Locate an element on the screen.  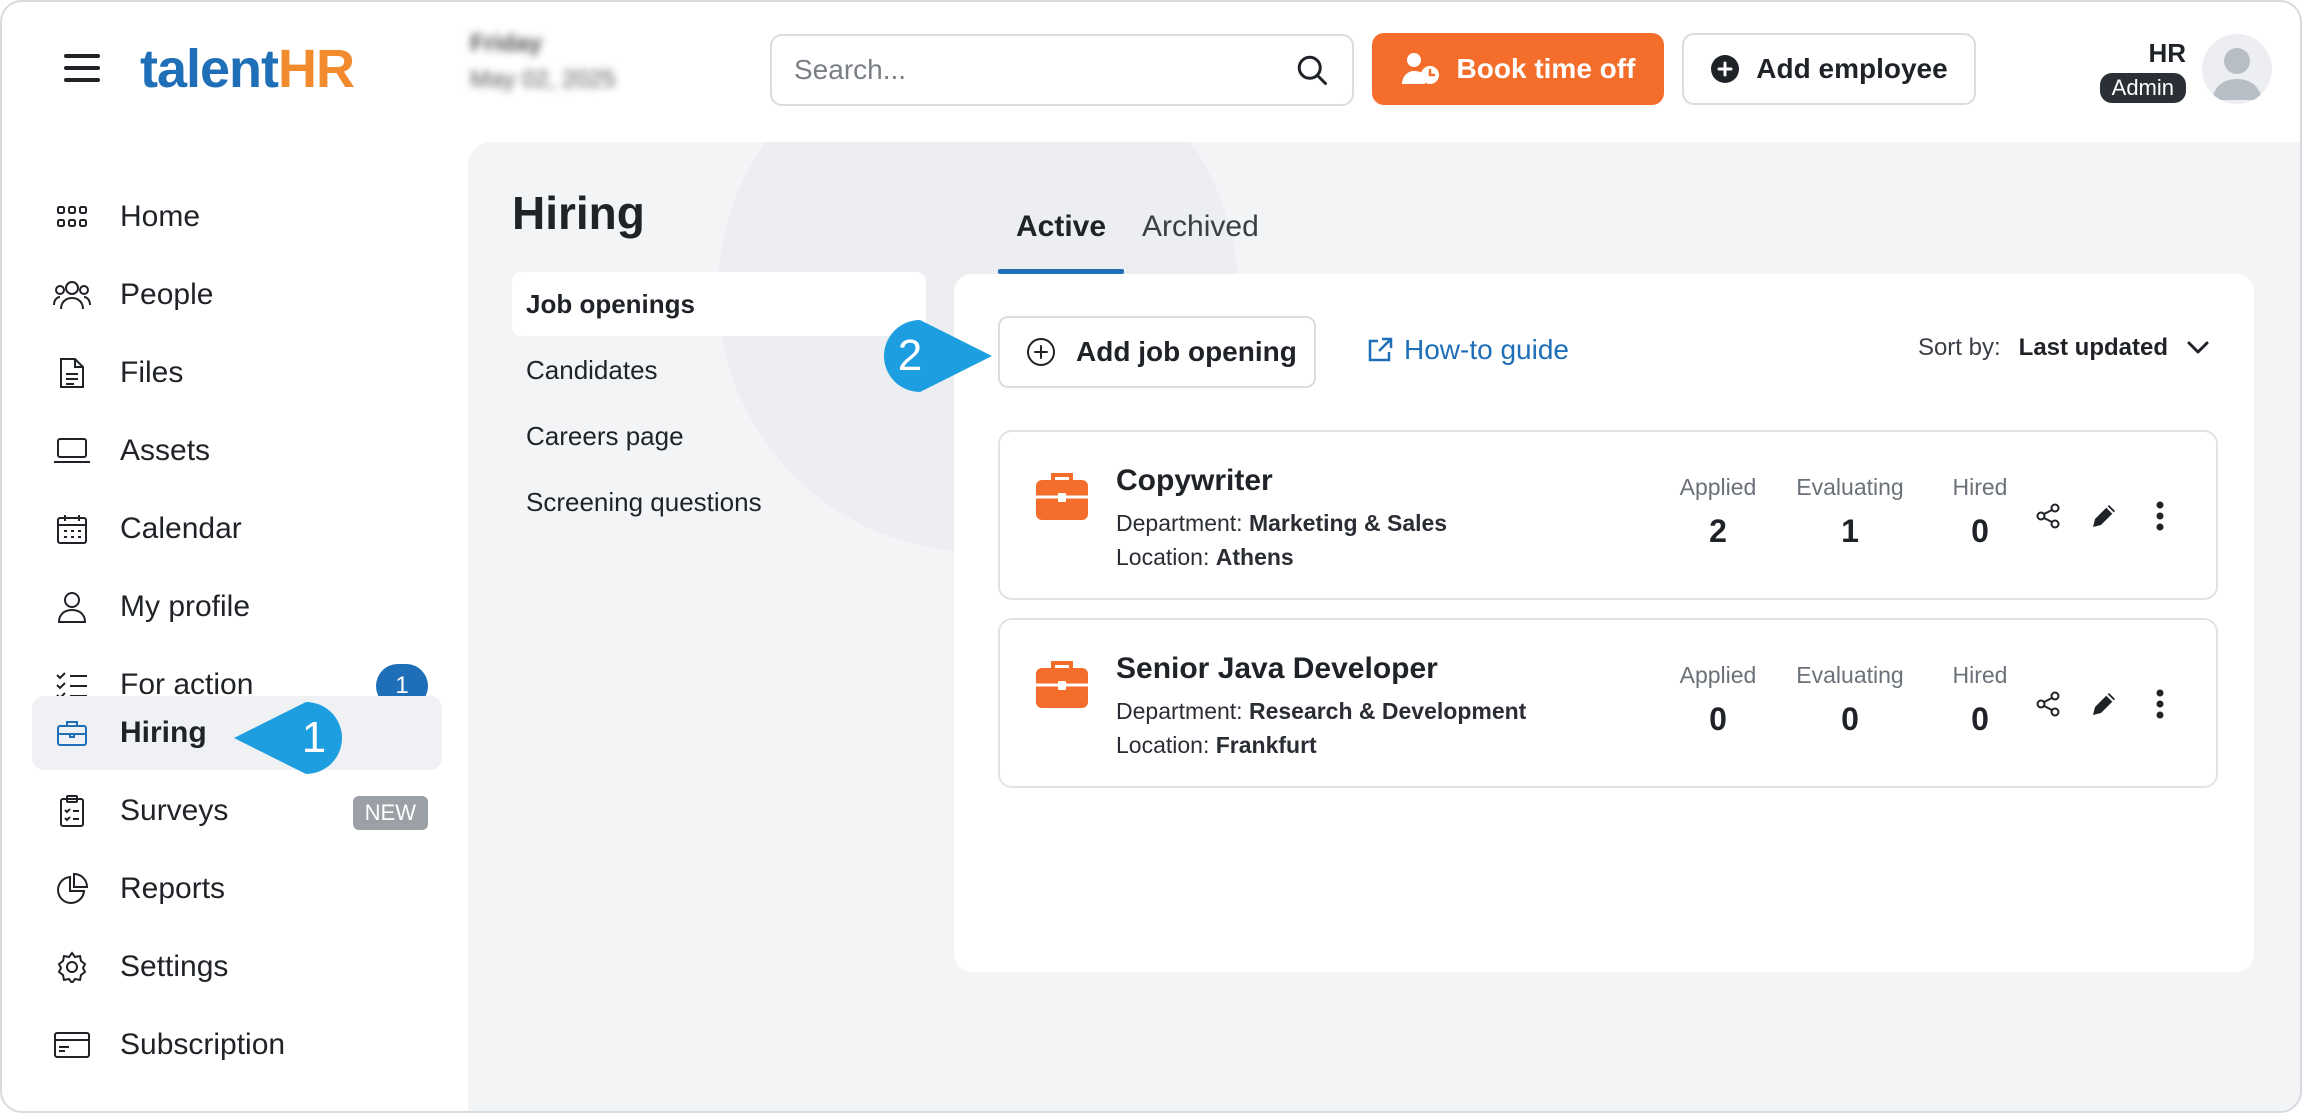
external-link-icon is located at coordinates (1380, 349).